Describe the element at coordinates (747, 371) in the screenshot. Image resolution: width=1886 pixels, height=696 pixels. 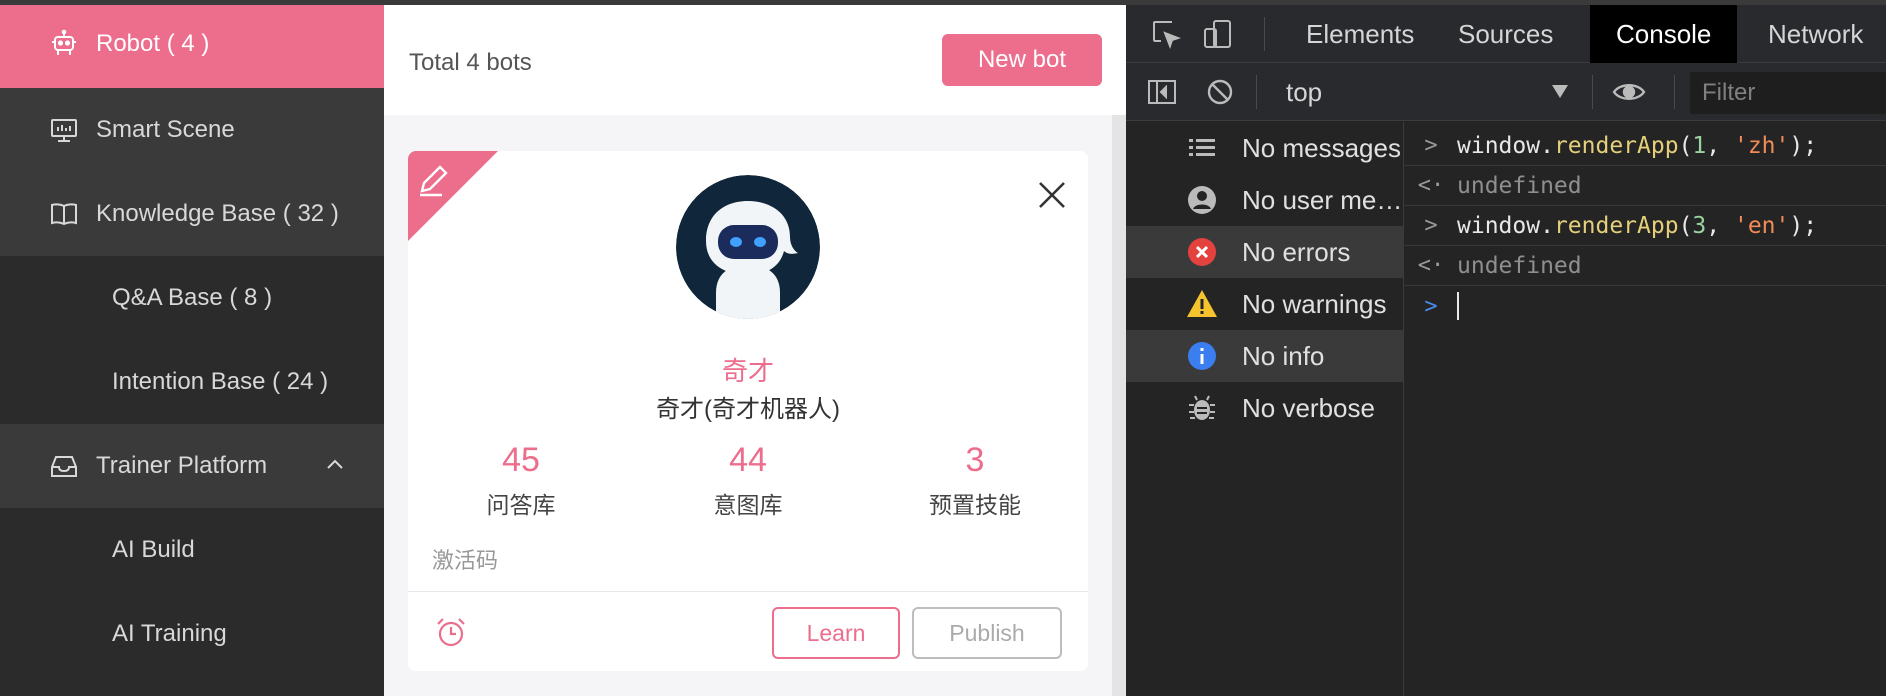
I see `bot-name: 奇才` at that location.